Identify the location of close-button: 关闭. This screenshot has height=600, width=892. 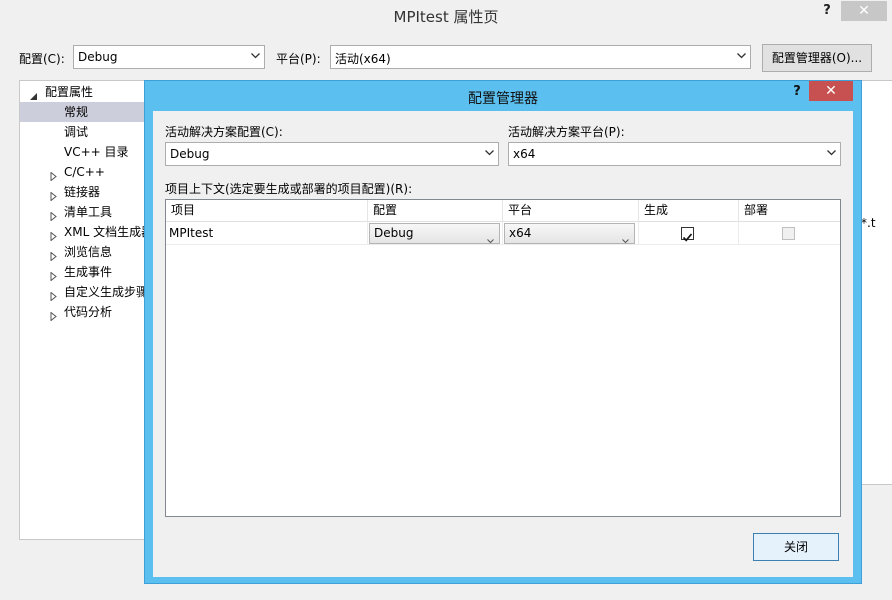
(796, 547).